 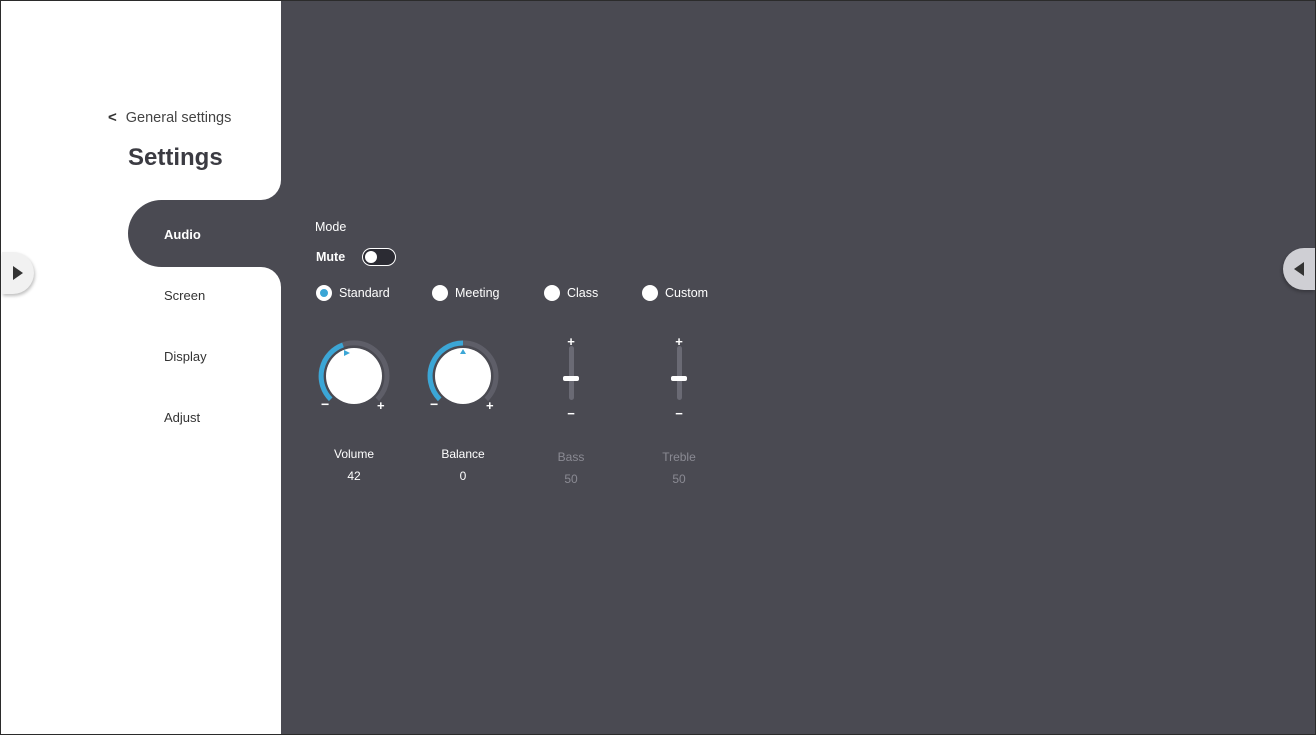 I want to click on mode-radio-class: Class, so click(x=571, y=293).